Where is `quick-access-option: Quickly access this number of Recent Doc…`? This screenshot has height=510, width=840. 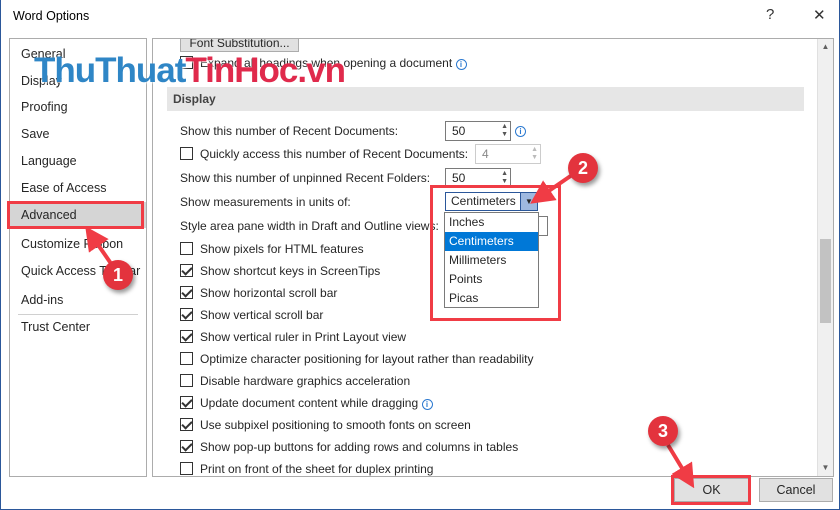
quick-access-option: Quickly access this number of Recent Doc… is located at coordinates (324, 154).